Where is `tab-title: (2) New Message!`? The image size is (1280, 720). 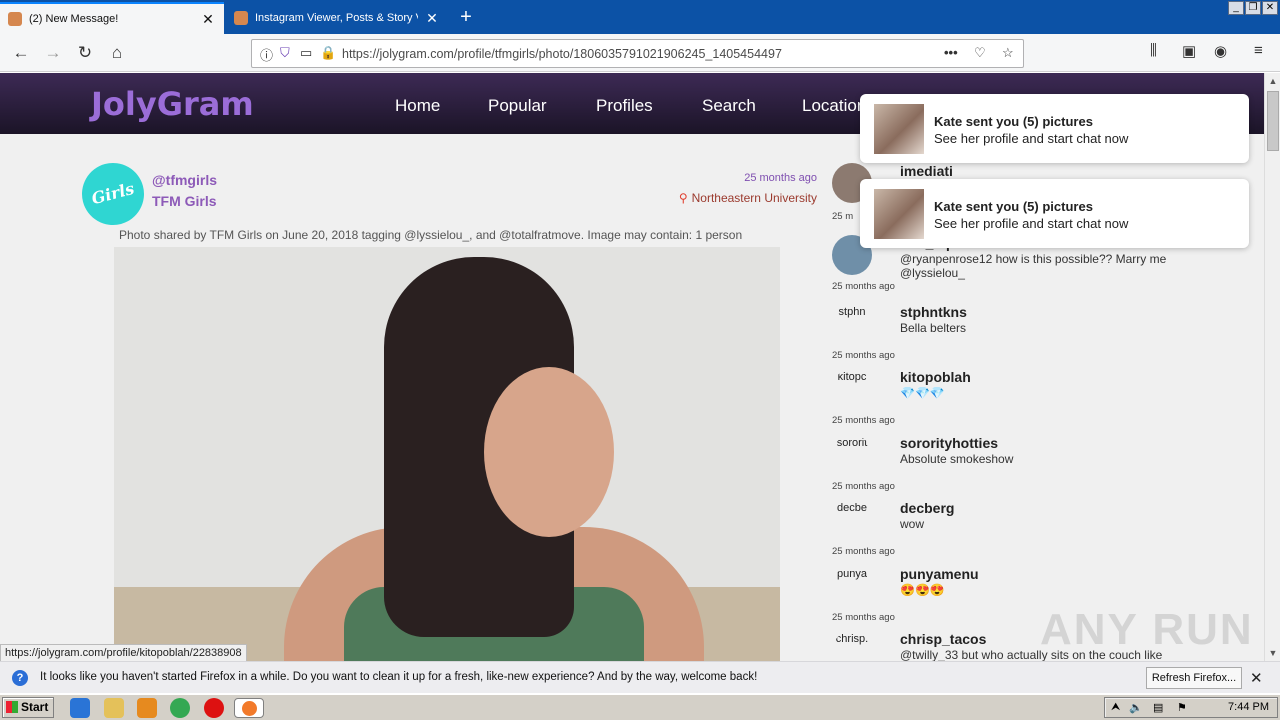 tab-title: (2) New Message! is located at coordinates (74, 19).